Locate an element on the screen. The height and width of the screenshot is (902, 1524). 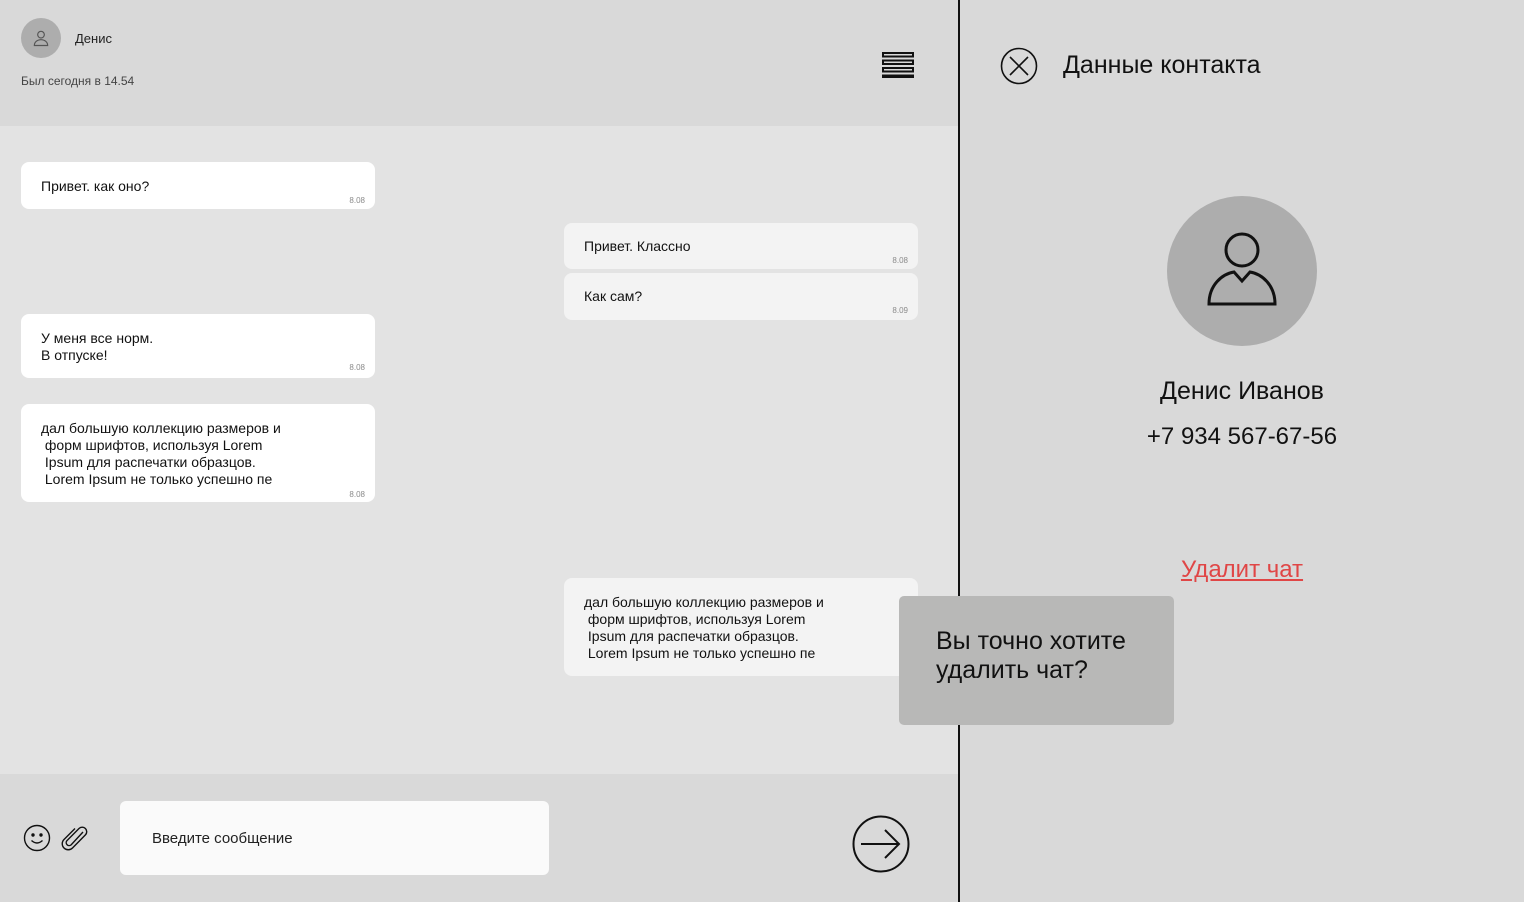
contact-panel-title: Данные контакта is located at coordinates (1162, 65).